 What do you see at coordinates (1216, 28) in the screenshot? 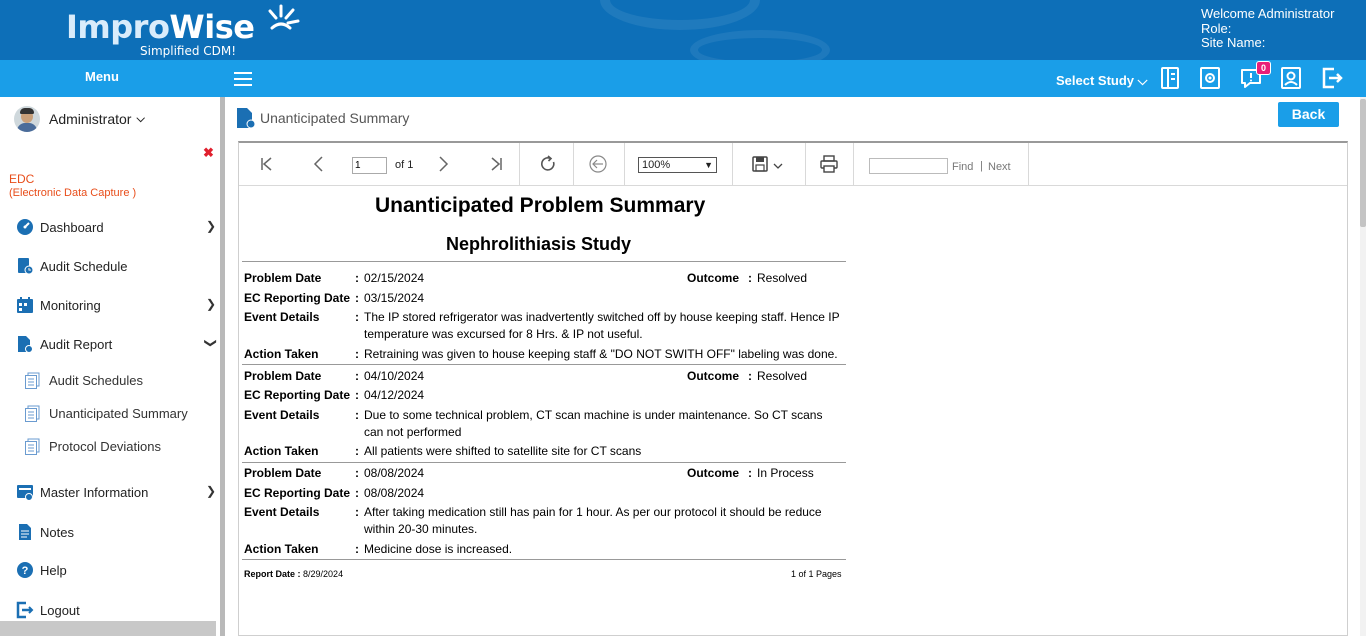
I see `role-text: Role:` at bounding box center [1216, 28].